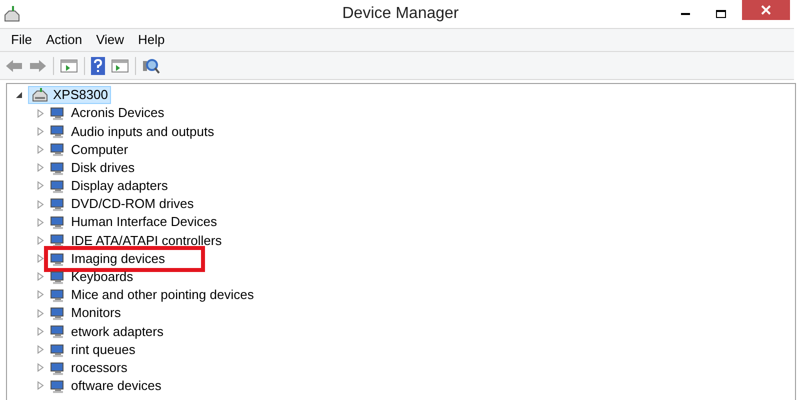  I want to click on tree-item: Audio inputs and outputs, so click(133, 131).